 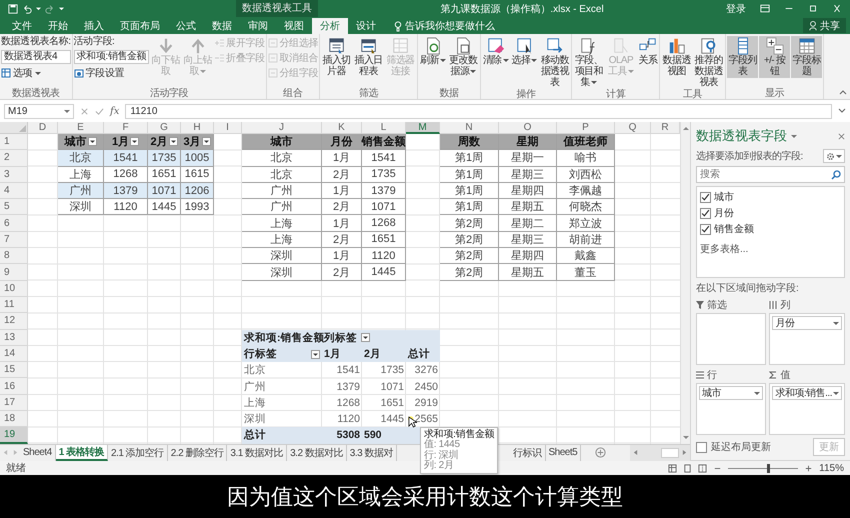 What do you see at coordinates (94, 26) in the screenshot?
I see `ribbon-tab: 插入` at bounding box center [94, 26].